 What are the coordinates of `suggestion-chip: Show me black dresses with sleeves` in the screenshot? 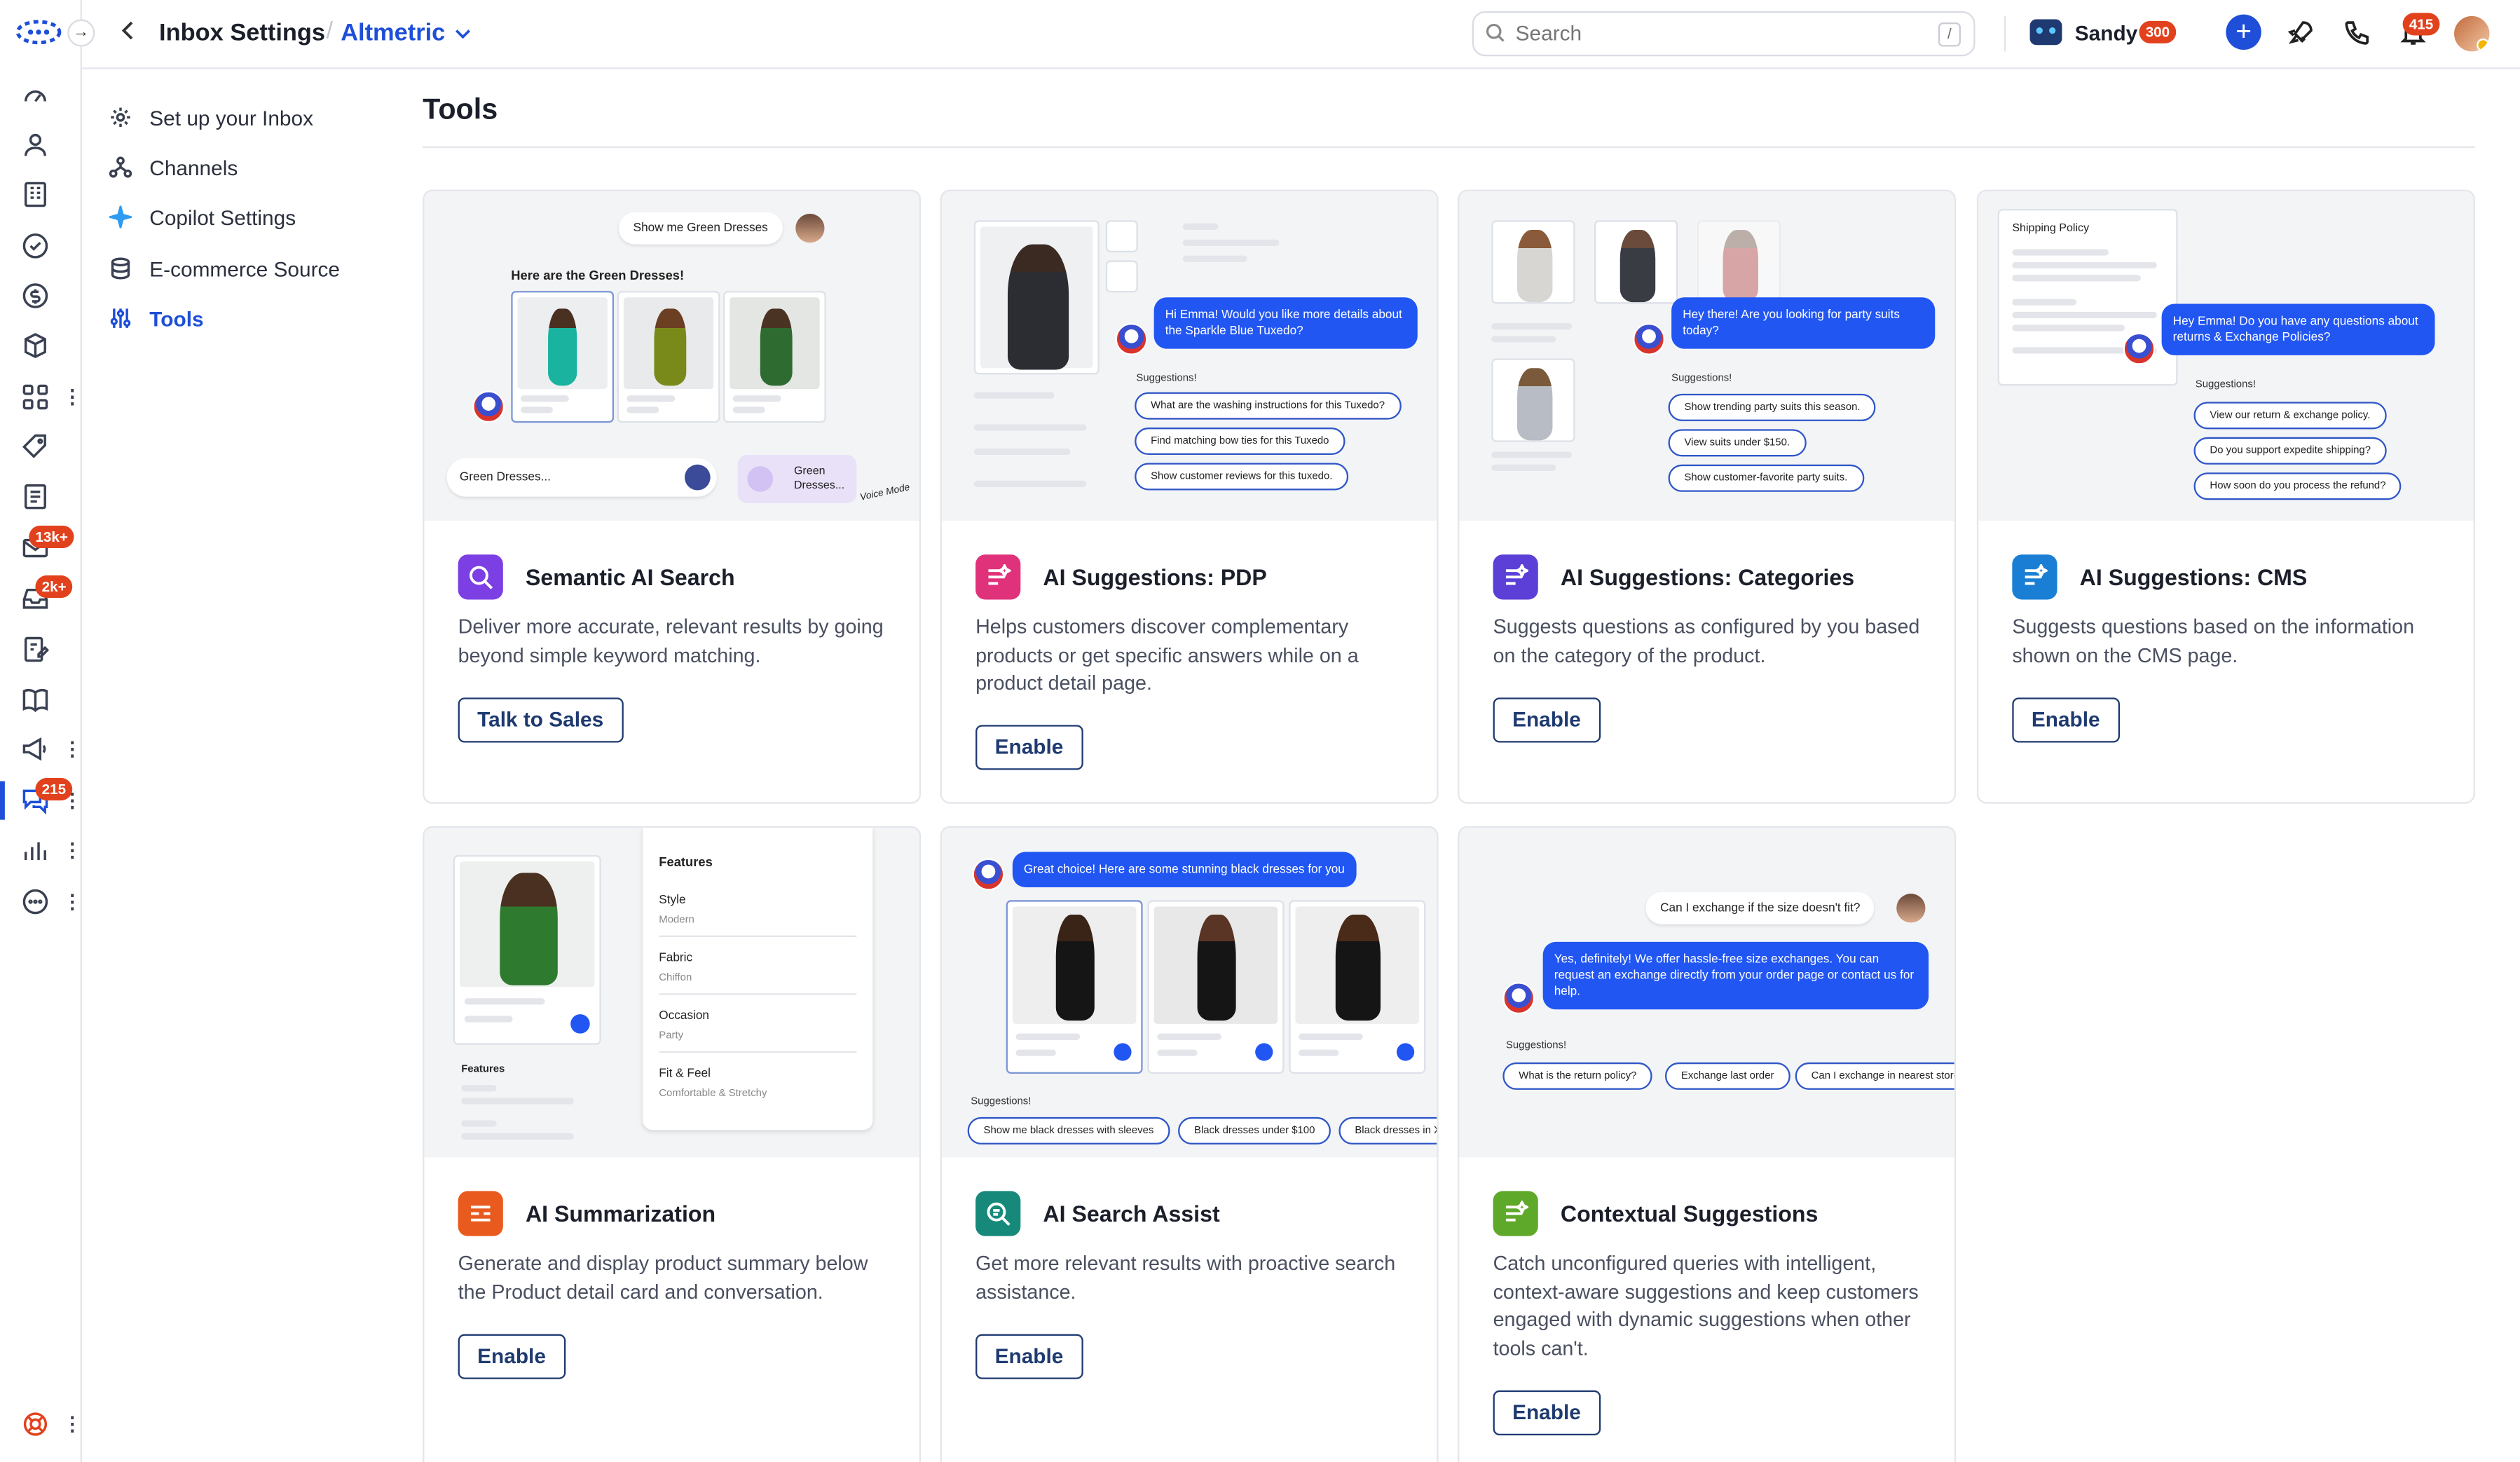 It's located at (1068, 1131).